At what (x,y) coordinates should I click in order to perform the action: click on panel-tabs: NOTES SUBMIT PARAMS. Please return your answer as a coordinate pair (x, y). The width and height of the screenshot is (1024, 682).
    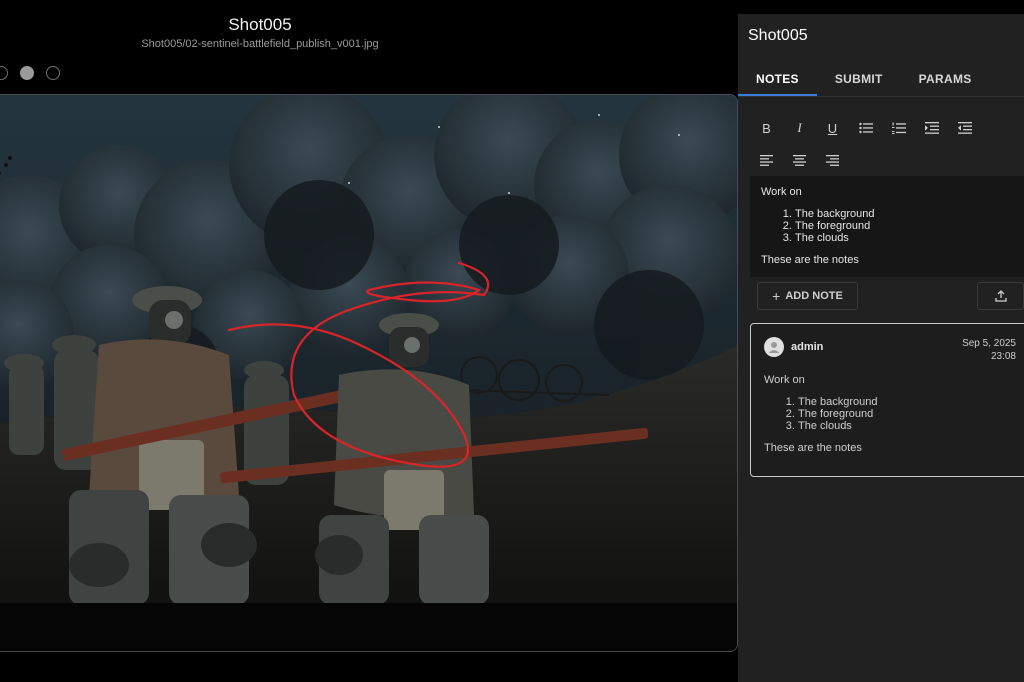
    Looking at the image, I should click on (881, 79).